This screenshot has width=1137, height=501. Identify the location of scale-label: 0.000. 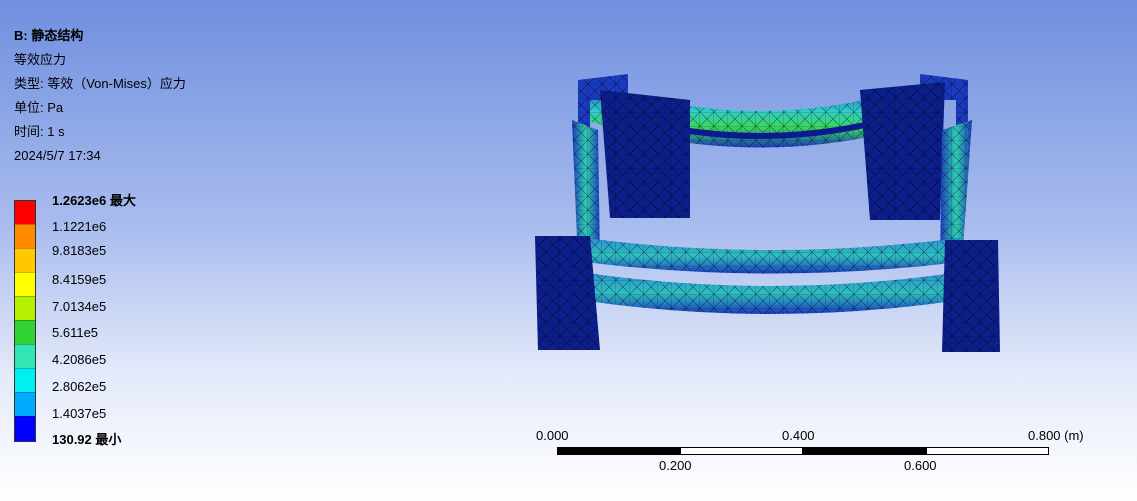
(552, 435).